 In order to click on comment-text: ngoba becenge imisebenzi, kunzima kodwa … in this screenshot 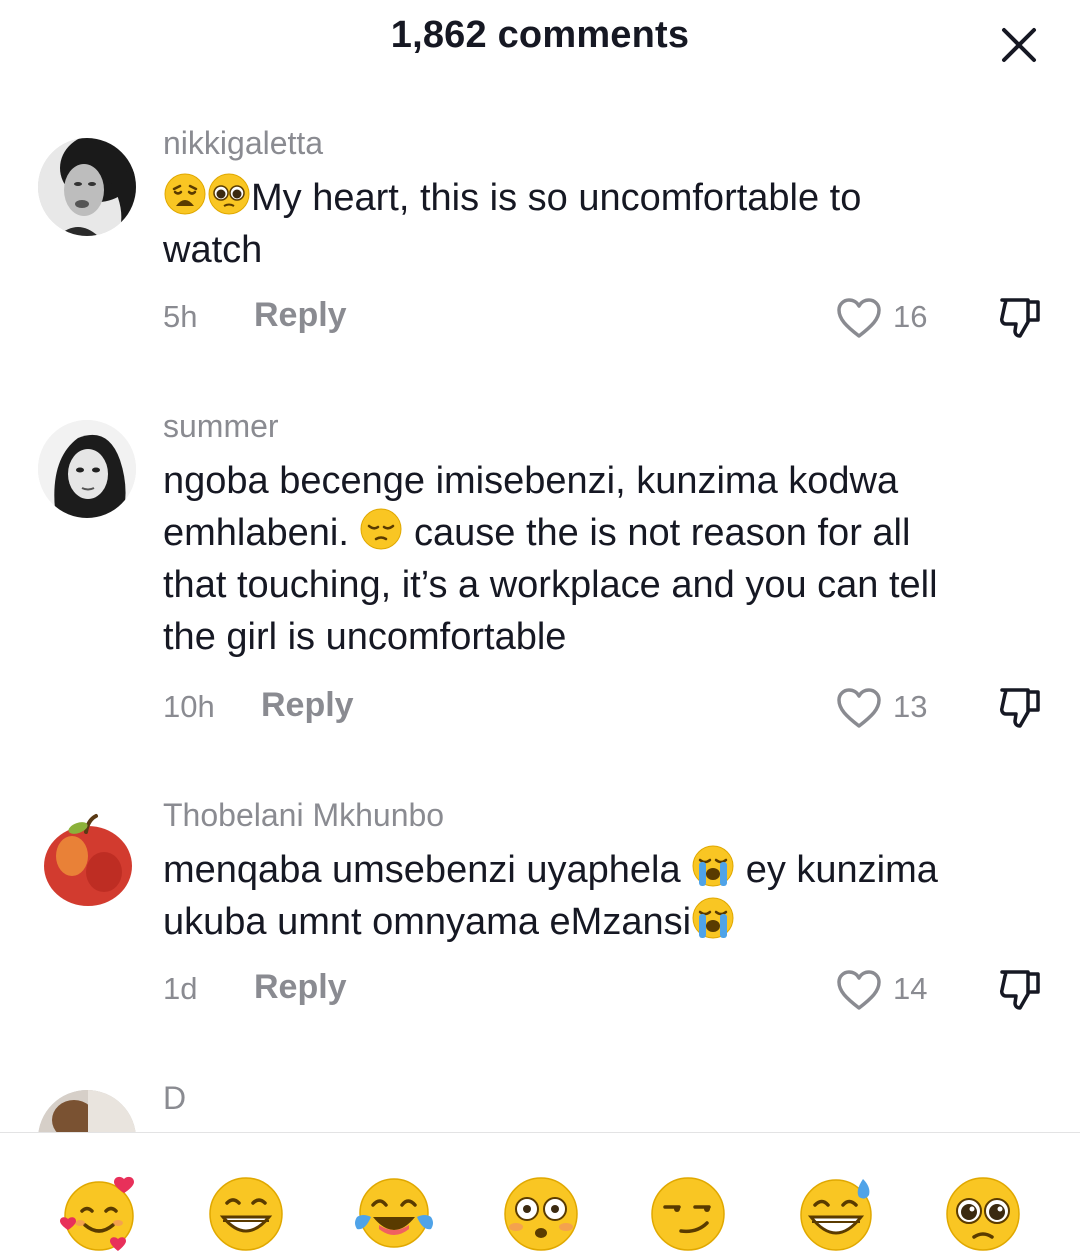, I will do `click(603, 559)`.